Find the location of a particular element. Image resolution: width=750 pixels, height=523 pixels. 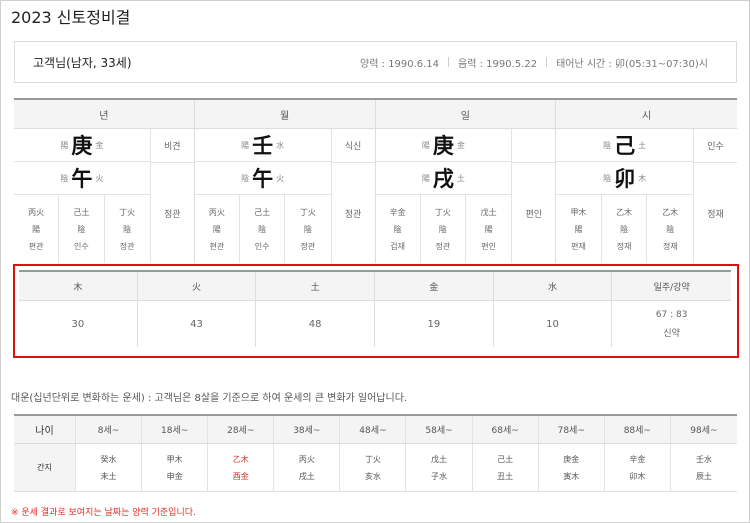

branch-row: 陰卯木 is located at coordinates (624, 178).